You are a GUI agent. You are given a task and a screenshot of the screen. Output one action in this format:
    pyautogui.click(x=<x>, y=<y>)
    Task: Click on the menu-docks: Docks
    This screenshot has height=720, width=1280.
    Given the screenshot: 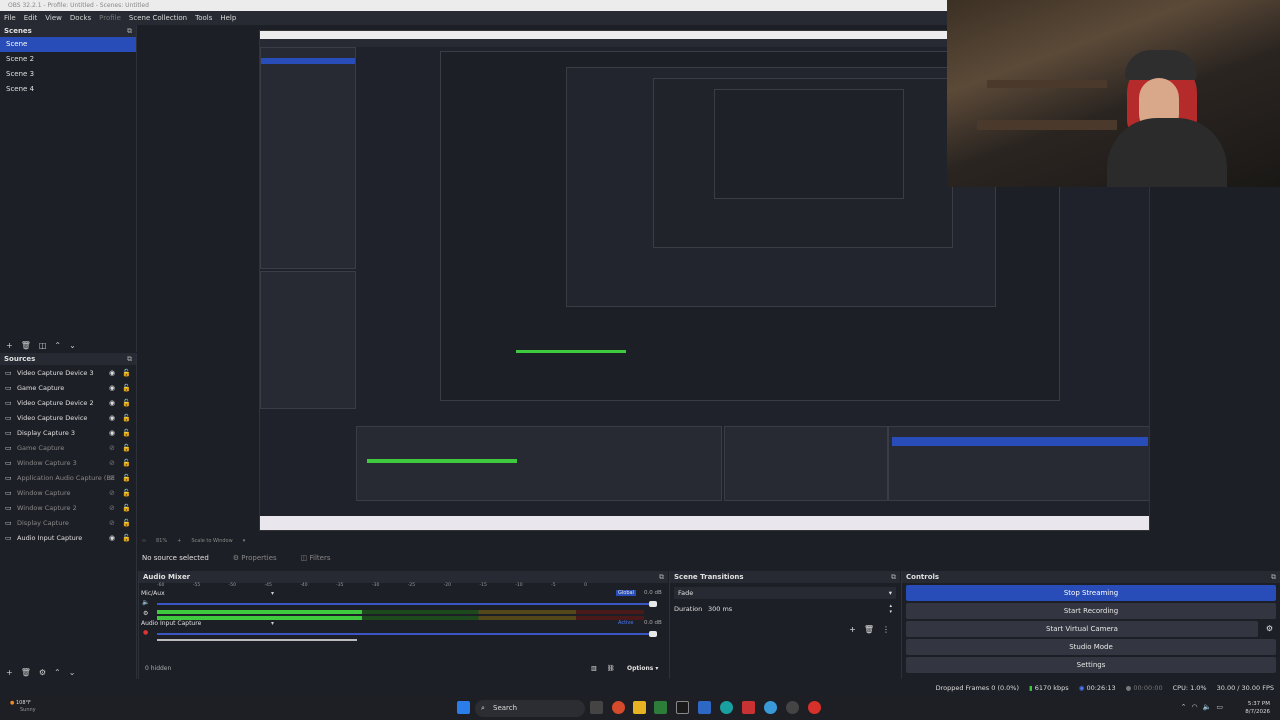 What is the action you would take?
    pyautogui.click(x=80, y=18)
    